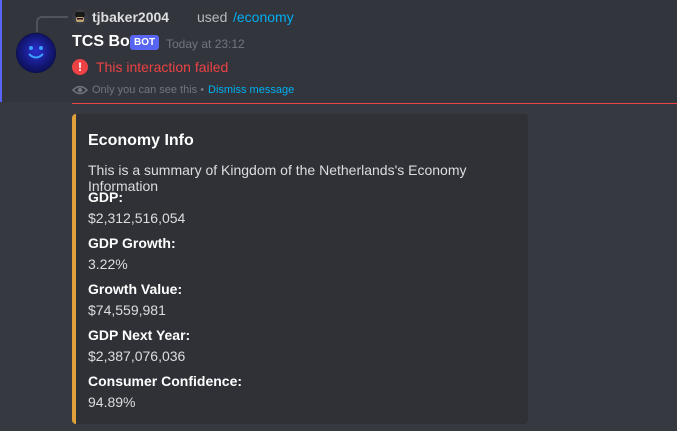 The width and height of the screenshot is (677, 431). Describe the element at coordinates (162, 67) in the screenshot. I see `interaction-failed-text: This interaction failed` at that location.